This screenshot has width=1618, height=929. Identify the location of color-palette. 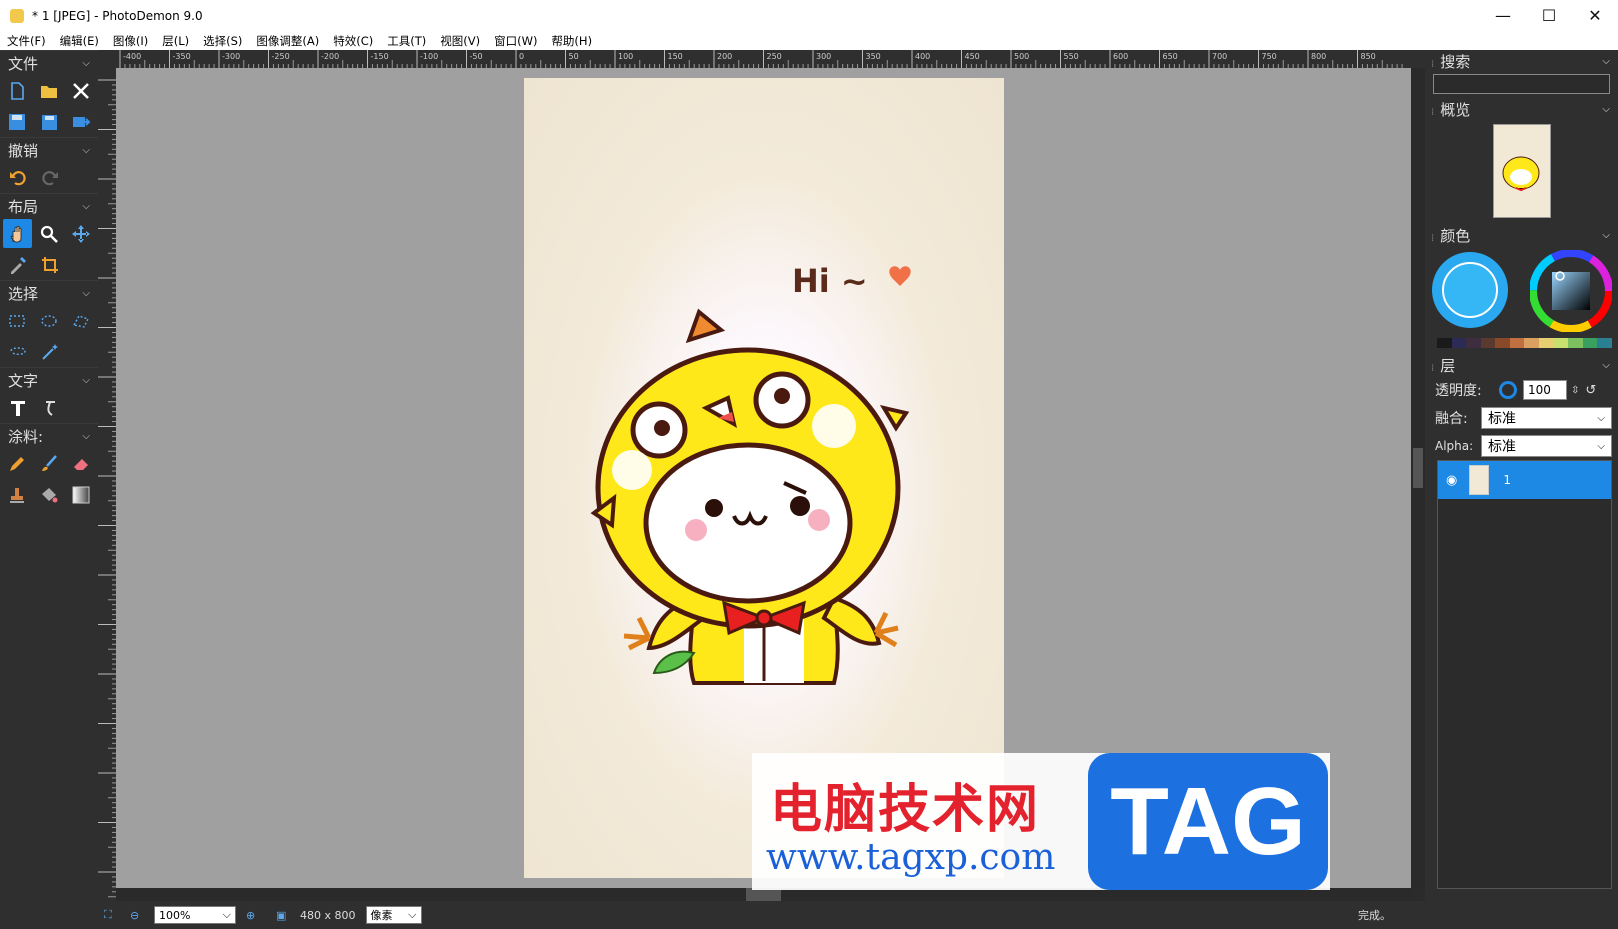
(1524, 343).